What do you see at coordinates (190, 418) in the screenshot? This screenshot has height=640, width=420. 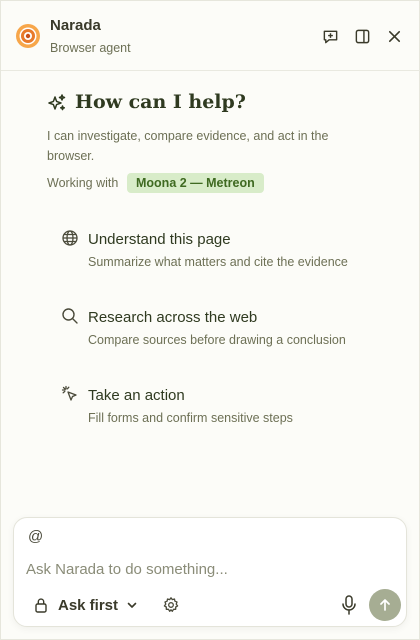 I see `suggestion-description: Fill forms and confirm sensitive steps` at bounding box center [190, 418].